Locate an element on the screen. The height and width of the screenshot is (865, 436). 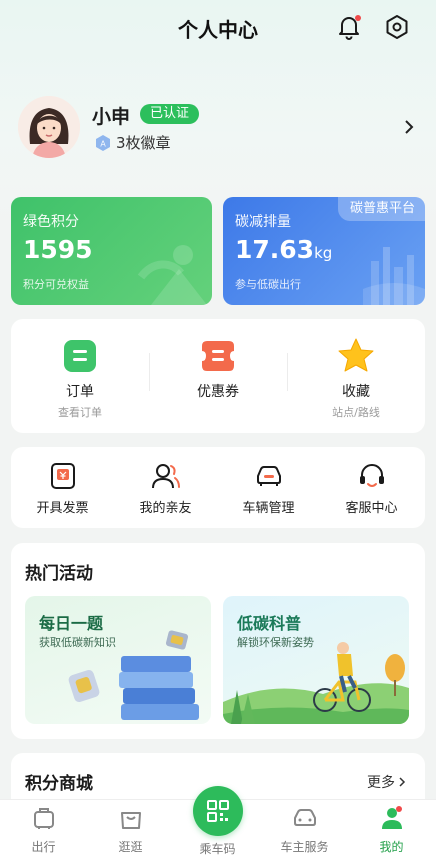
low-carbon-science-card: 低碳科普 解锁环保新姿势 is located at coordinates (316, 660).